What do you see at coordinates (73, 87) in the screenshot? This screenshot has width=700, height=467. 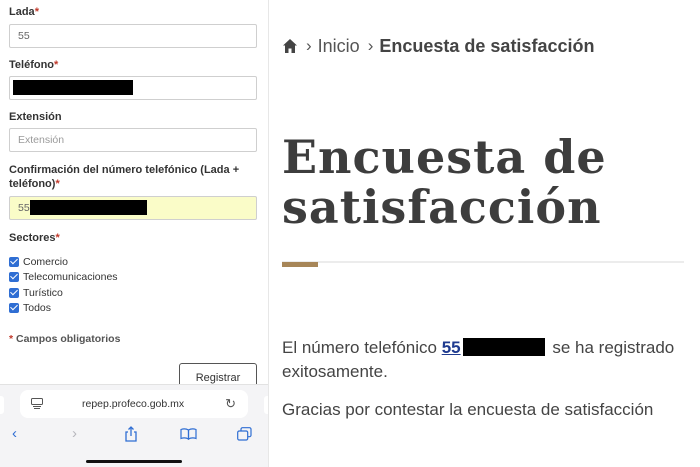 I see `redacted-phone` at bounding box center [73, 87].